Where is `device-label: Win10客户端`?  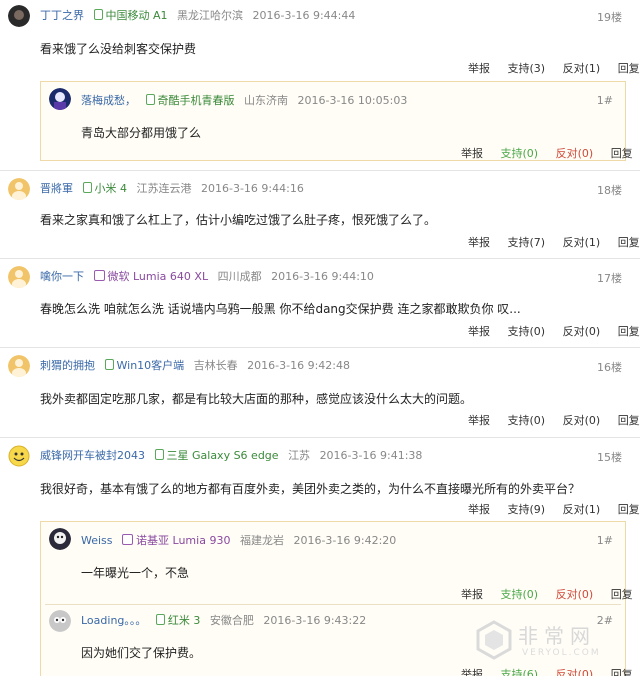 device-label: Win10客户端 is located at coordinates (144, 365).